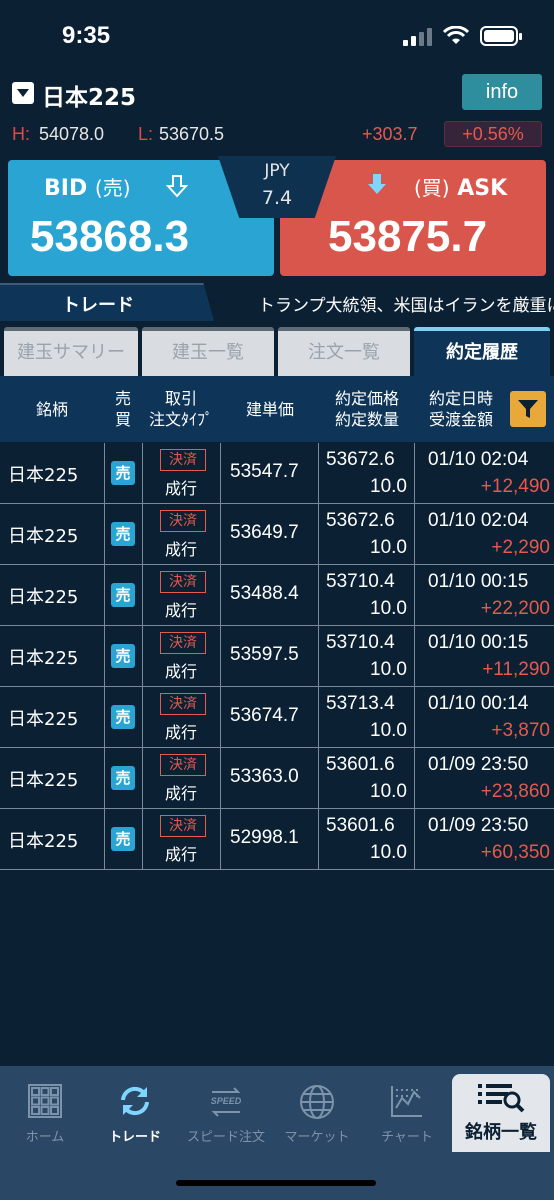  I want to click on col-side: 売買, so click(122, 409).